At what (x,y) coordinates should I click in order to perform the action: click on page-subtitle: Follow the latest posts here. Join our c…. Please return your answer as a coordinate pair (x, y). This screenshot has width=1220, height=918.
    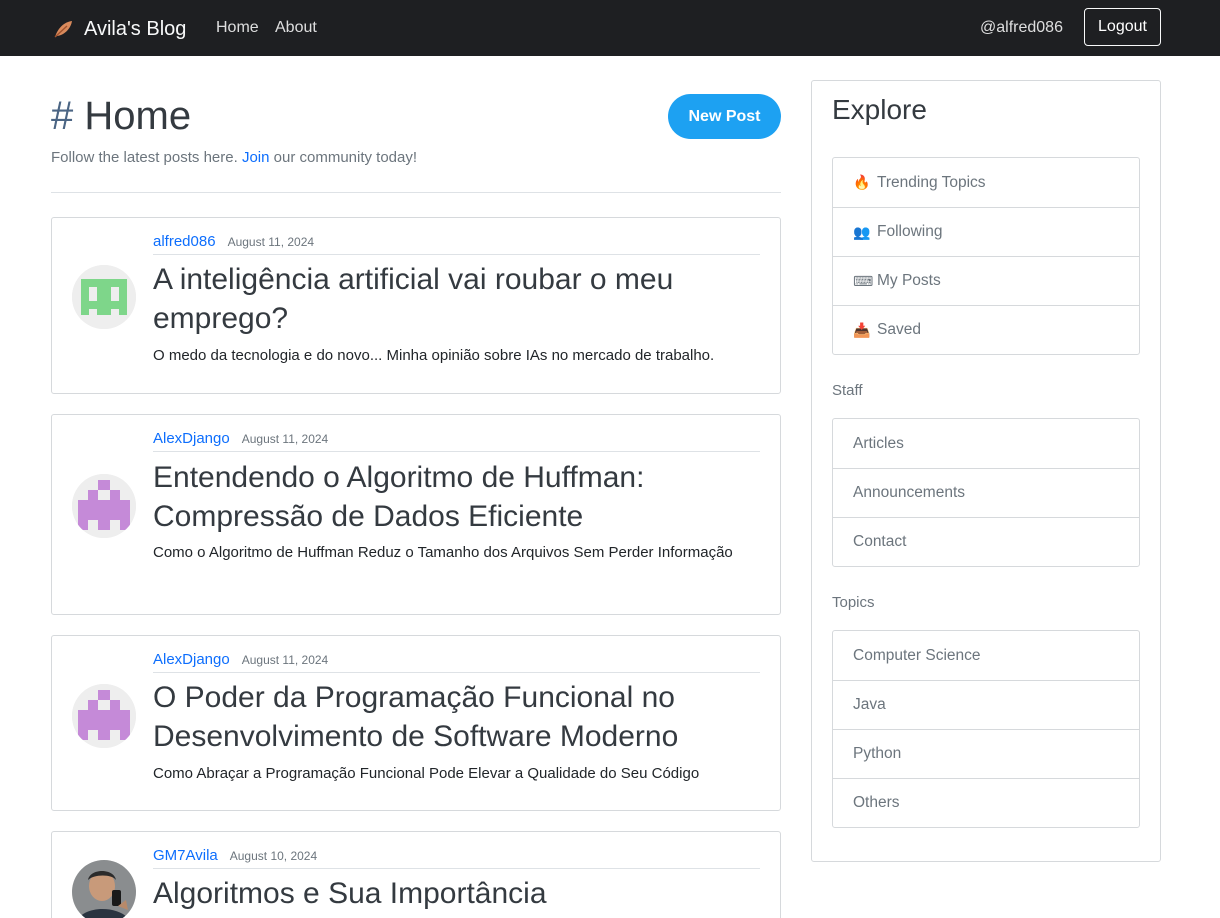
    Looking at the image, I should click on (234, 157).